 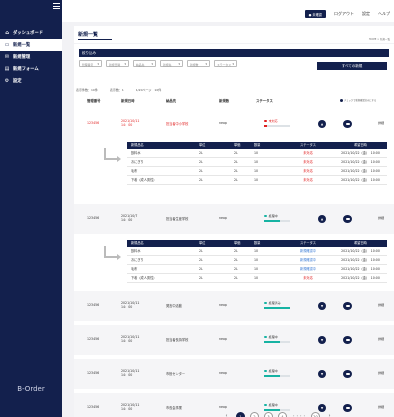 What do you see at coordinates (174, 408) in the screenshot?
I see `row-dest: 市長会事業` at bounding box center [174, 408].